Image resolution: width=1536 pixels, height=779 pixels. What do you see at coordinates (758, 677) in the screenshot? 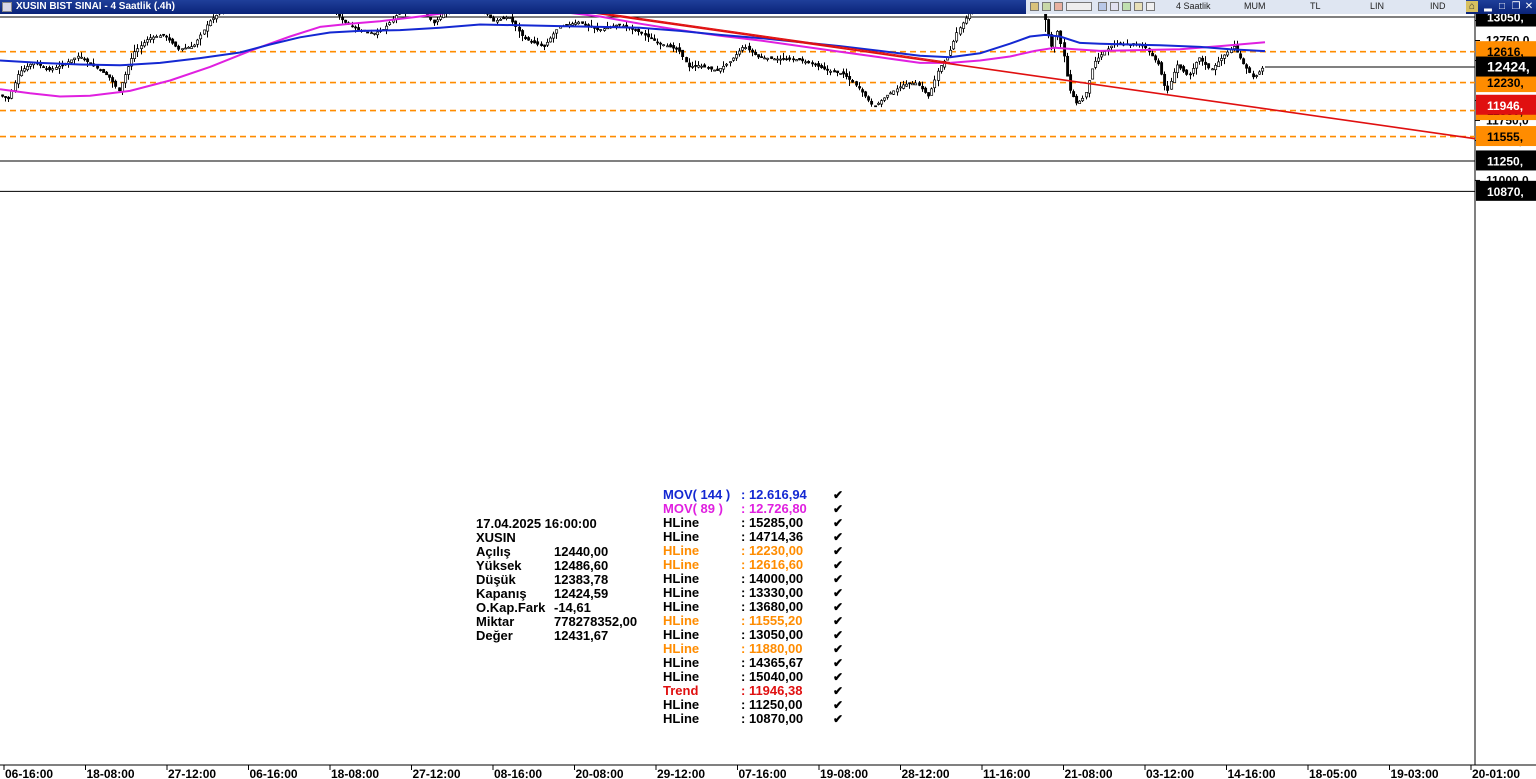
I see `legend-row: HLine: 15040,00 ✔` at bounding box center [758, 677].